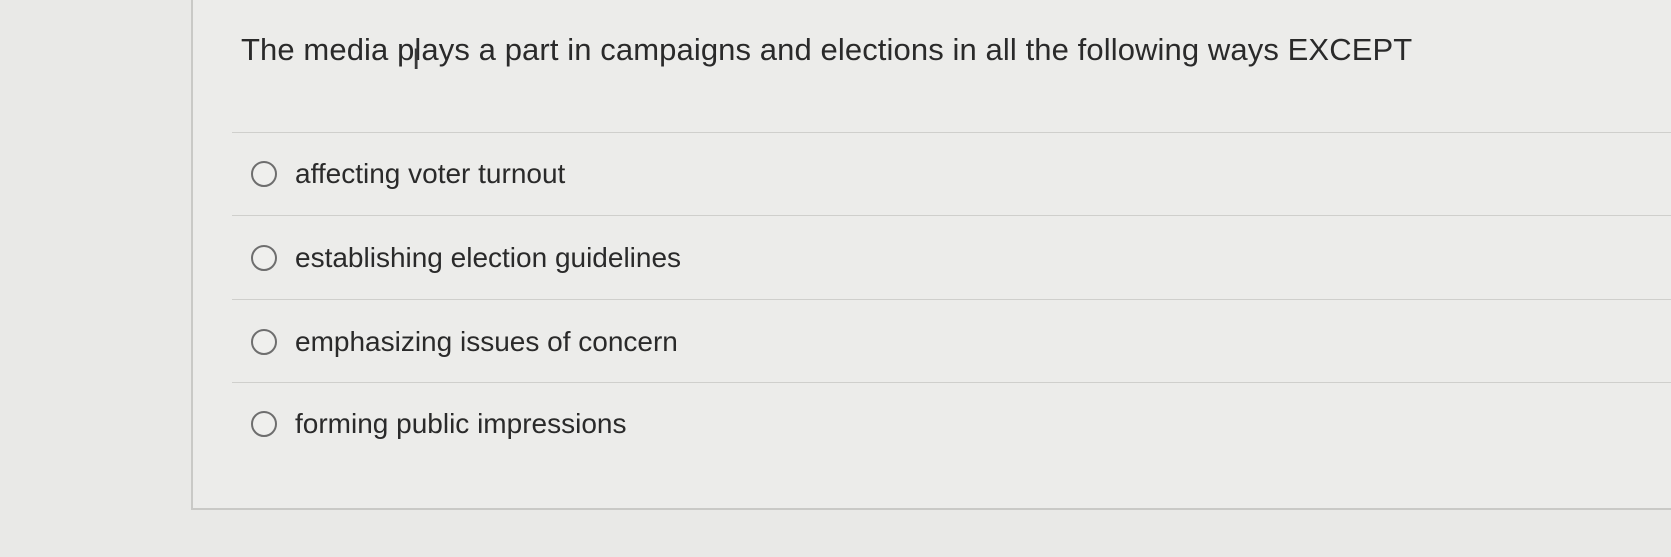 The height and width of the screenshot is (557, 1671). Describe the element at coordinates (461, 423) in the screenshot. I see `option-label: forming public impressions` at that location.